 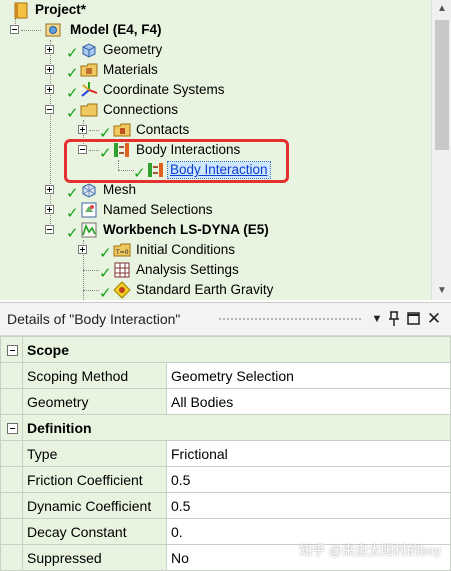 I want to click on table-row: Dynamic Coefficient 0.5, so click(x=225, y=505).